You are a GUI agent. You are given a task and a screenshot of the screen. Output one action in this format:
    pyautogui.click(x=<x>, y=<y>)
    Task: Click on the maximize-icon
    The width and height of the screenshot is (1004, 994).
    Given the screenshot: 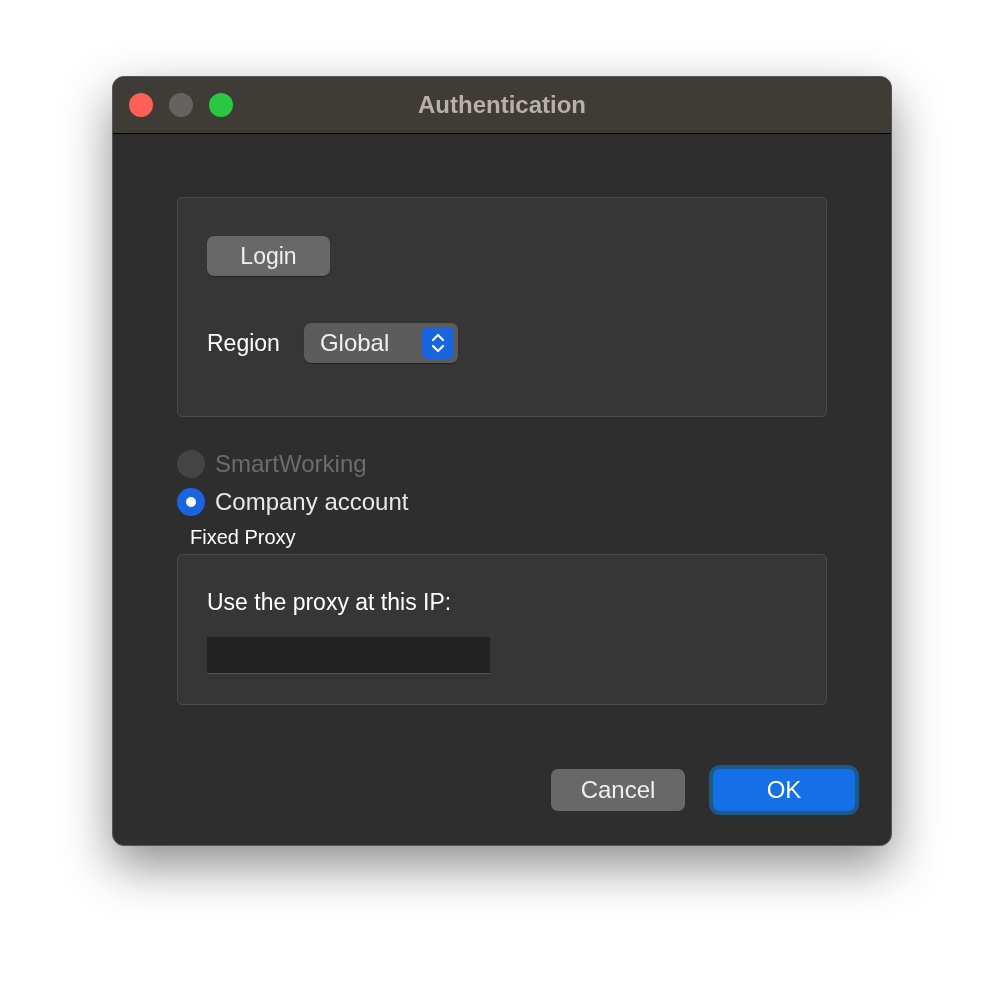 What is the action you would take?
    pyautogui.click(x=221, y=105)
    